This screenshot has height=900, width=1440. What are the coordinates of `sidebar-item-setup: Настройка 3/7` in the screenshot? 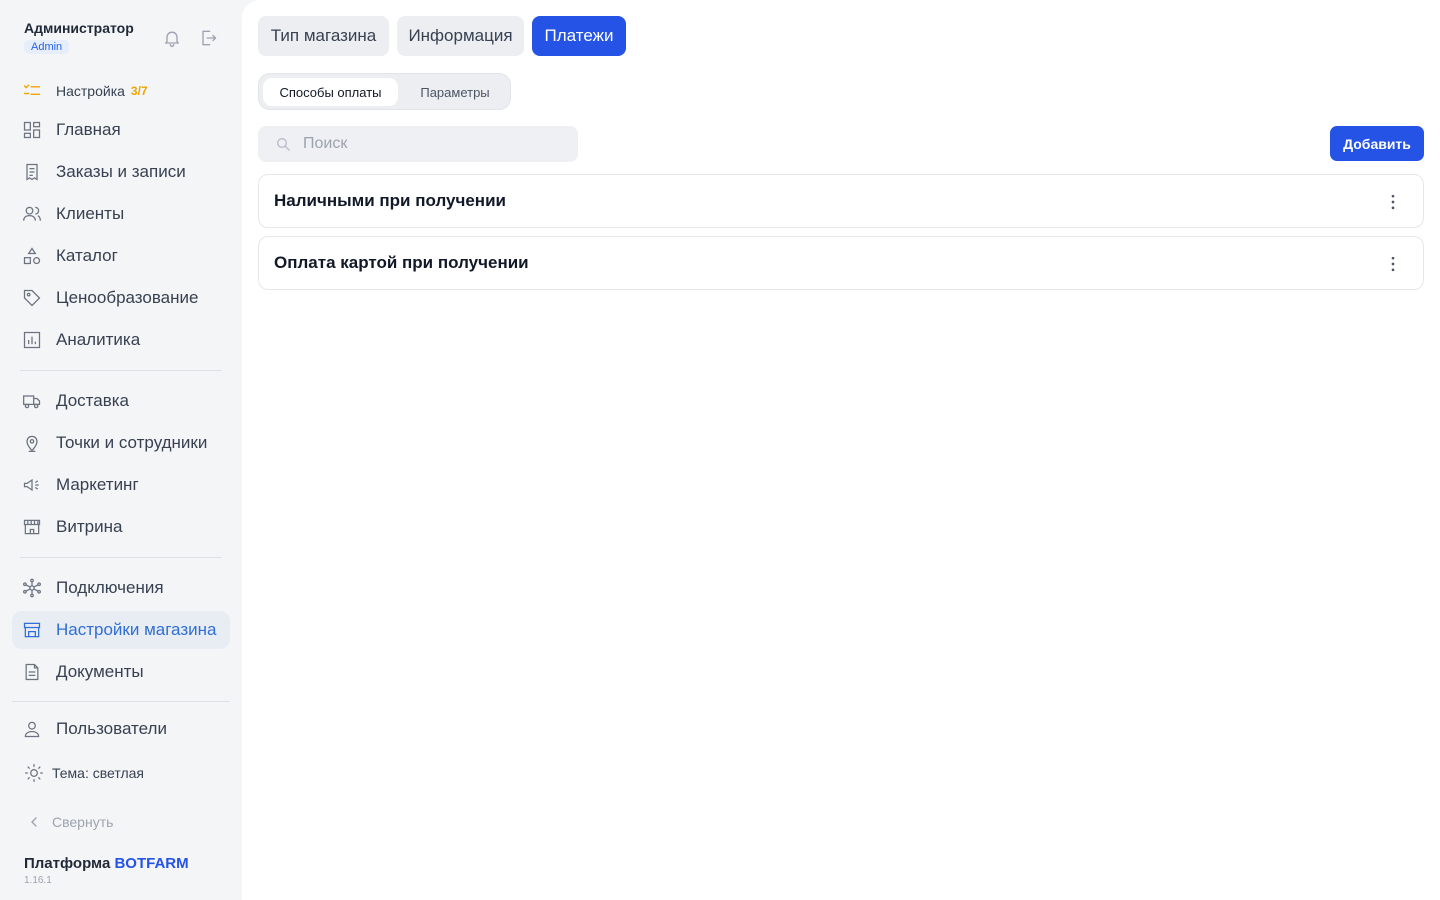 It's located at (121, 91).